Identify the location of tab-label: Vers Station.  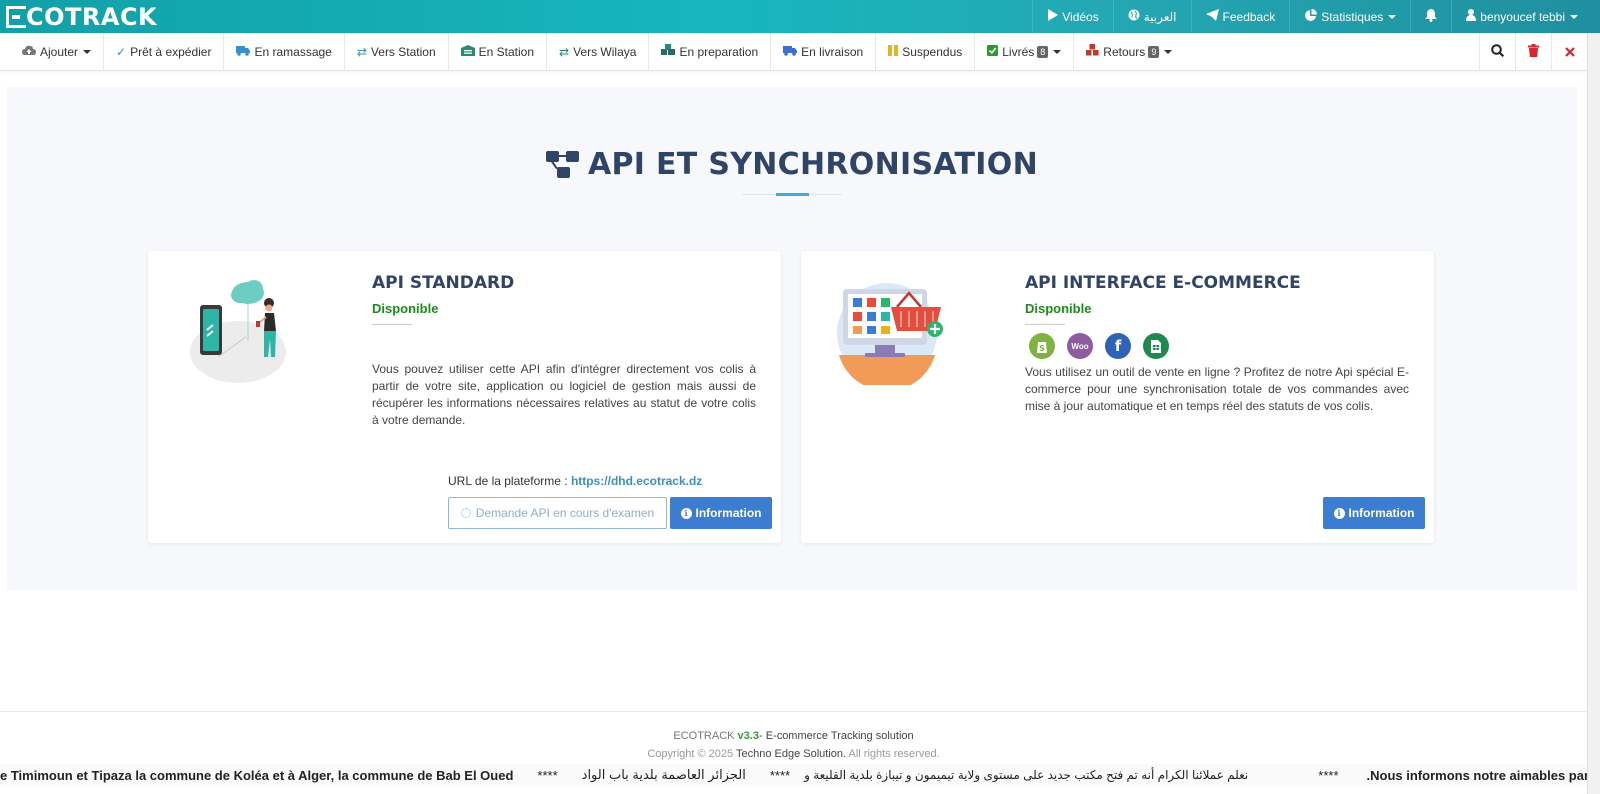
(403, 51).